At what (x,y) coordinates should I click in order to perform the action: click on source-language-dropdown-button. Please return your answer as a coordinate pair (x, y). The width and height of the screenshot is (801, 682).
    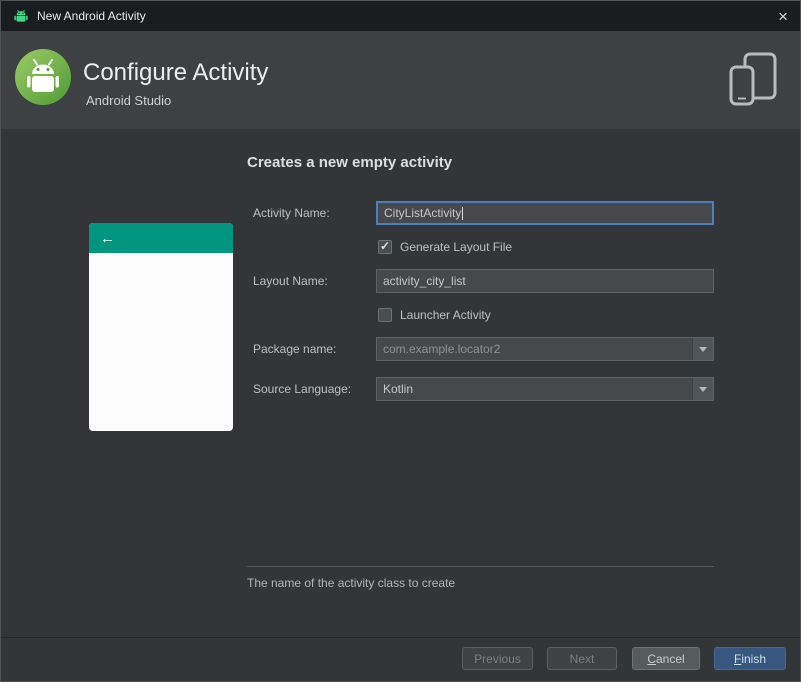
    Looking at the image, I should click on (702, 389).